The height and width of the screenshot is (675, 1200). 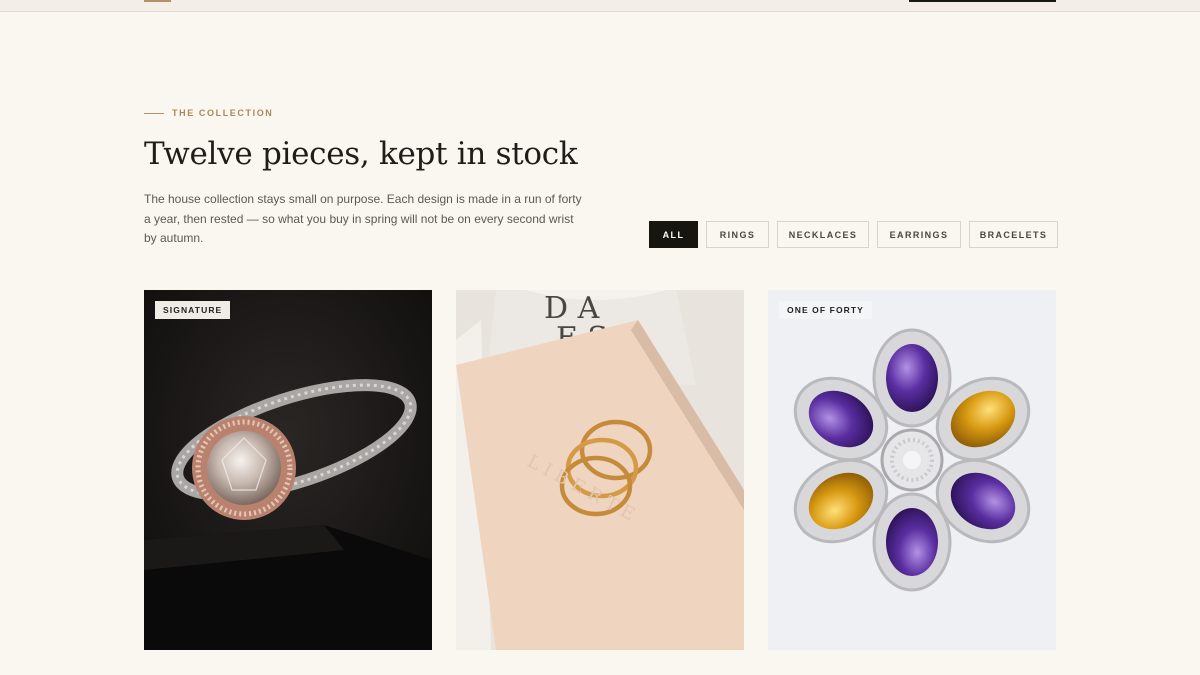 I want to click on section-eyebrow: THE COLLECTION, so click(x=208, y=113).